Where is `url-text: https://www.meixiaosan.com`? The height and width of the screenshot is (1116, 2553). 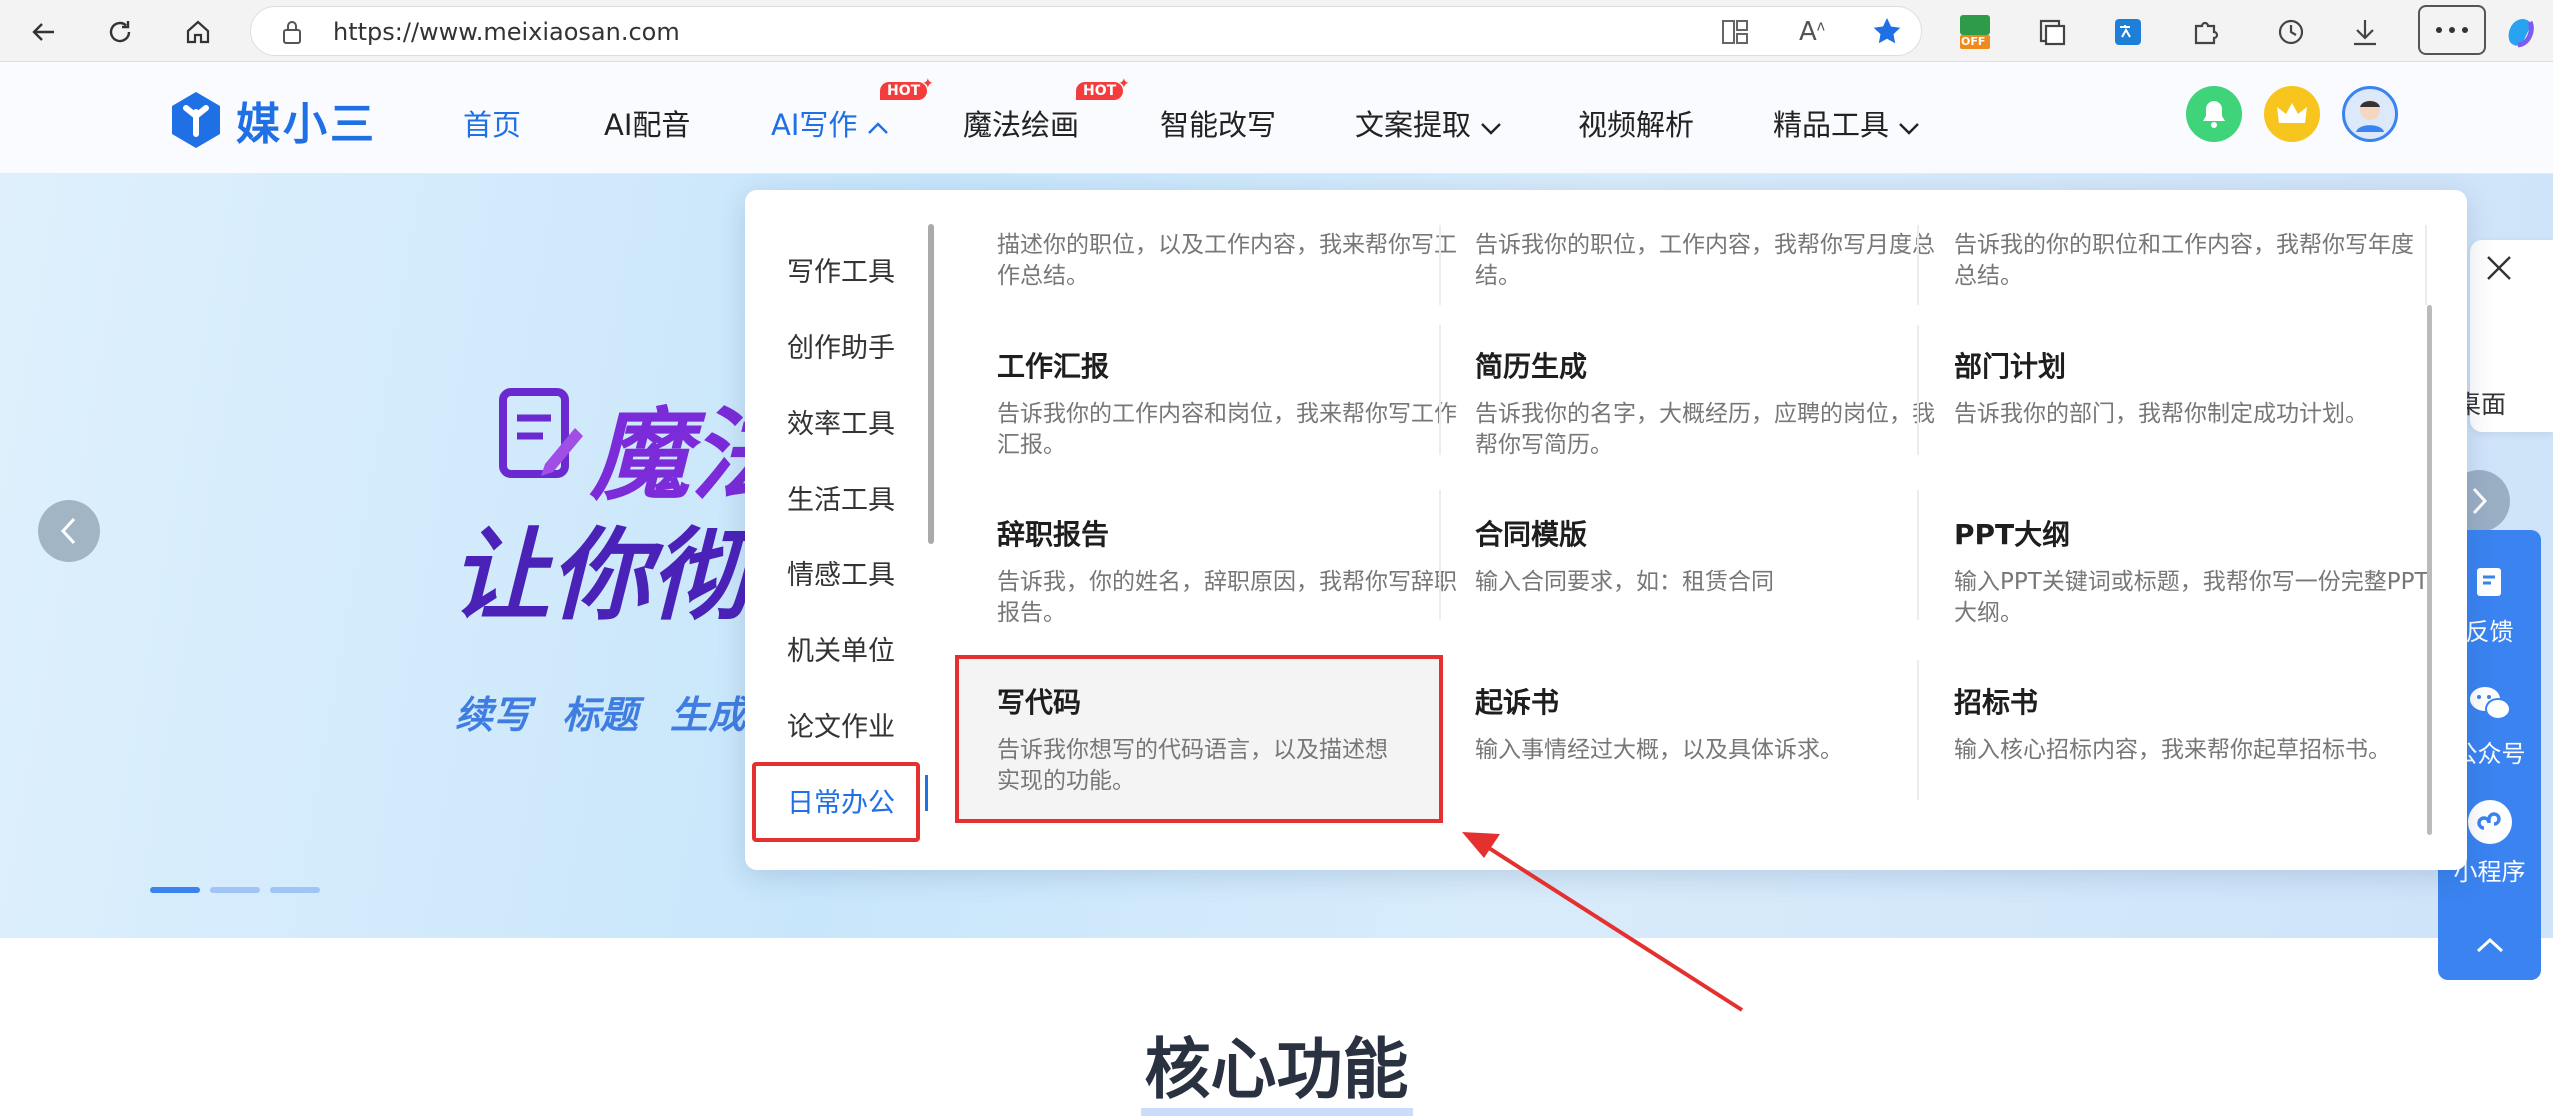 url-text: https://www.meixiaosan.com is located at coordinates (506, 32).